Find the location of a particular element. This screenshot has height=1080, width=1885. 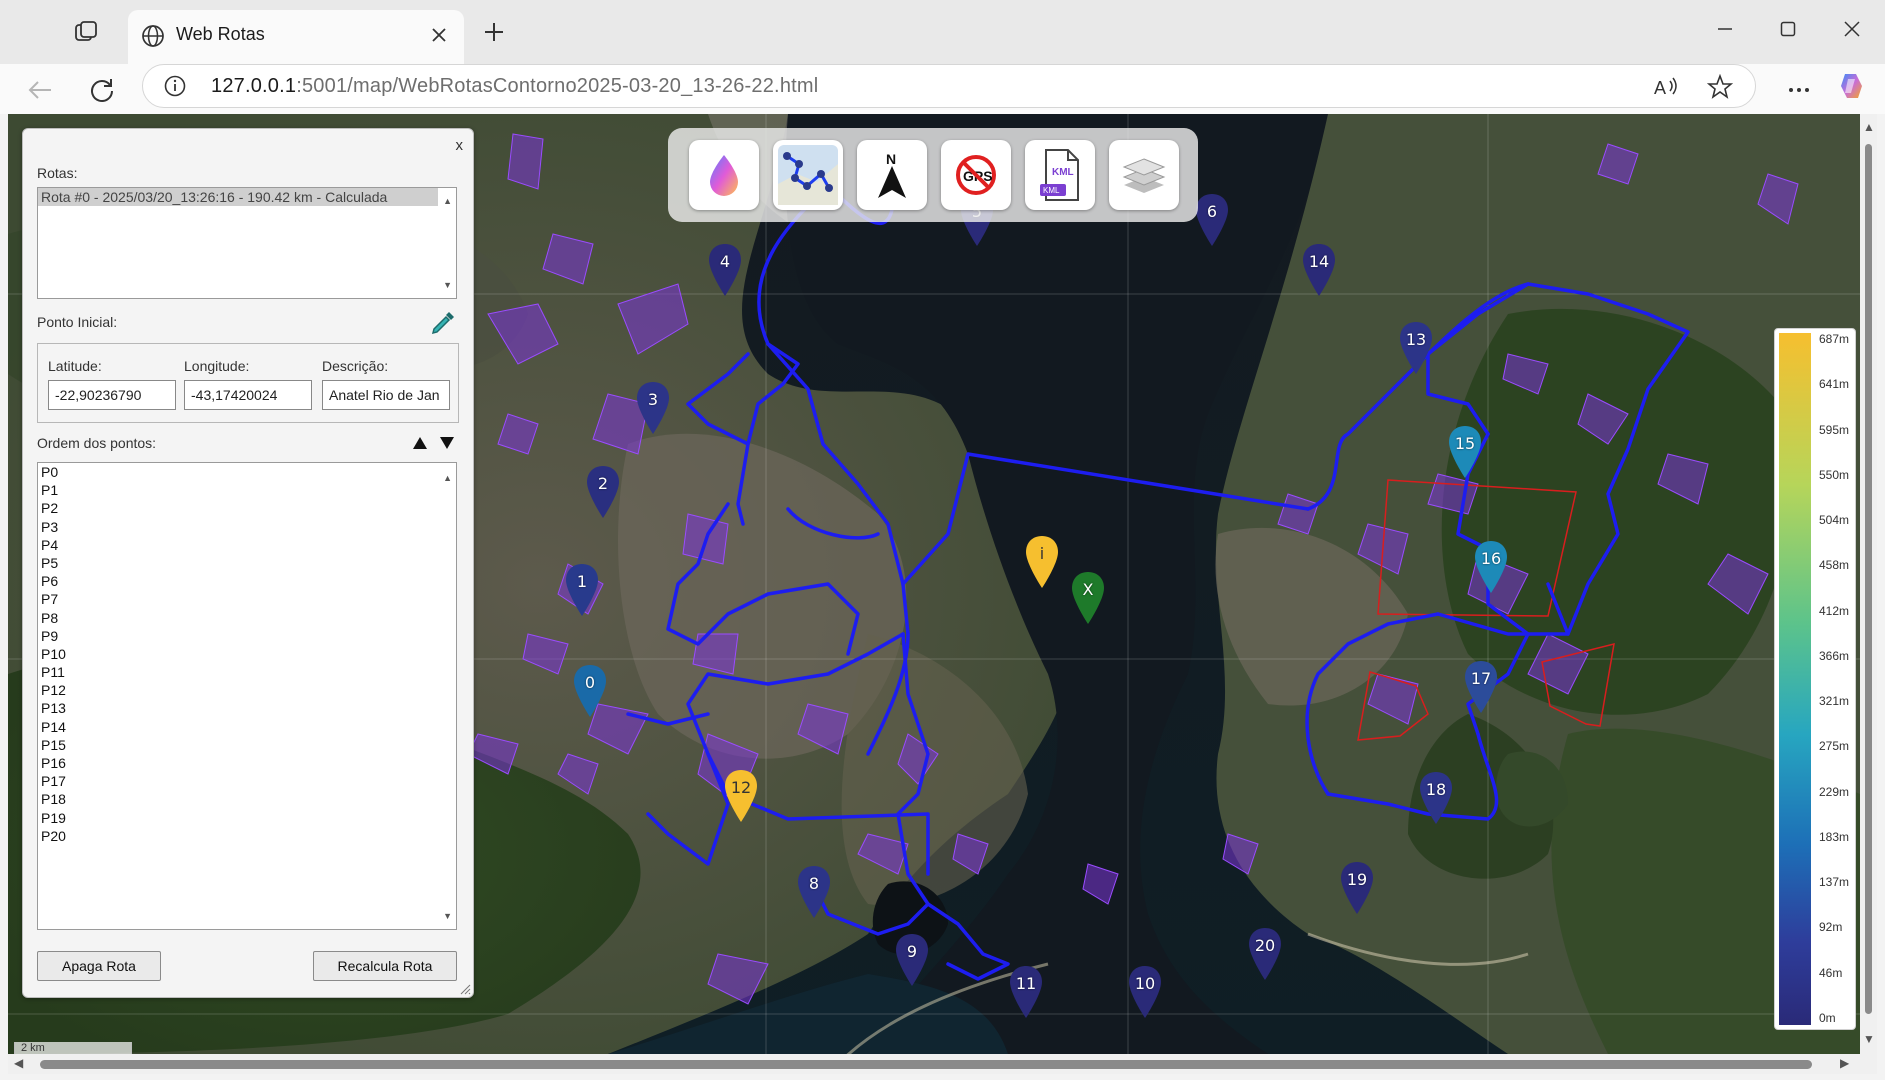

horizontal-scrollbar: ◀ ▶ is located at coordinates (942, 1064).